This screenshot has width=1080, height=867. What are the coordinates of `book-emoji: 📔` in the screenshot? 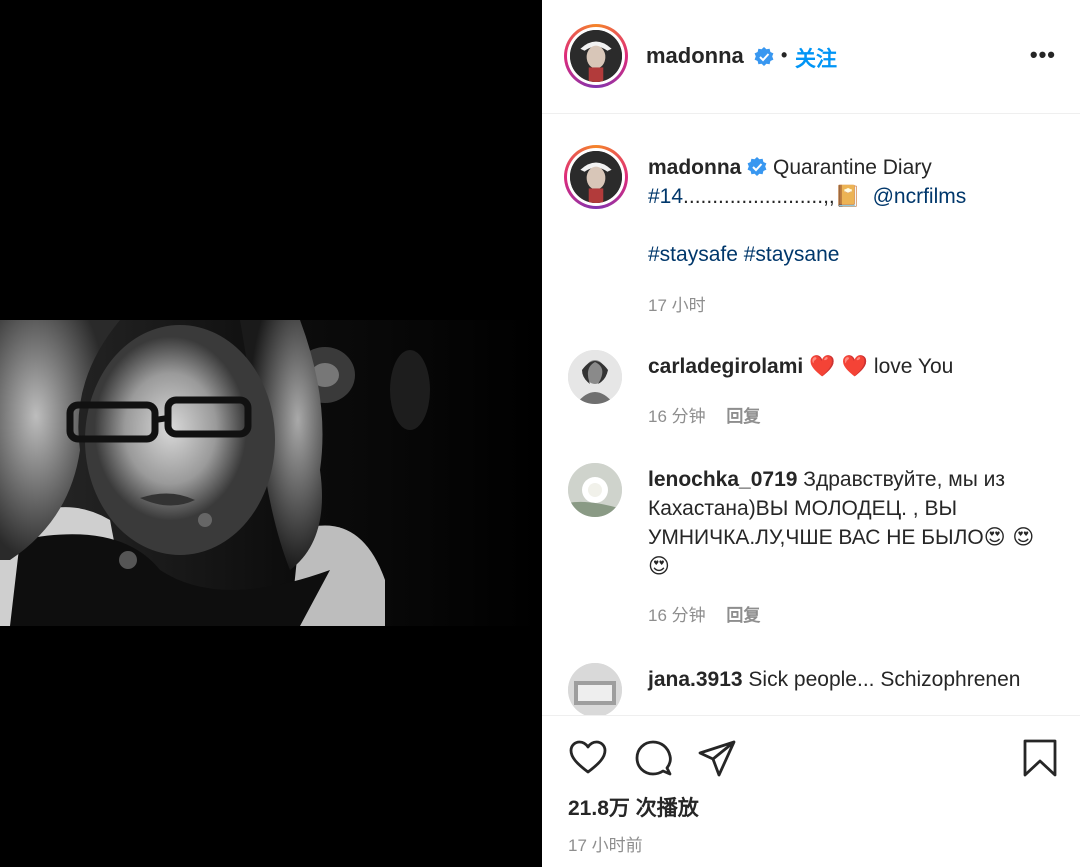 It's located at (847, 196).